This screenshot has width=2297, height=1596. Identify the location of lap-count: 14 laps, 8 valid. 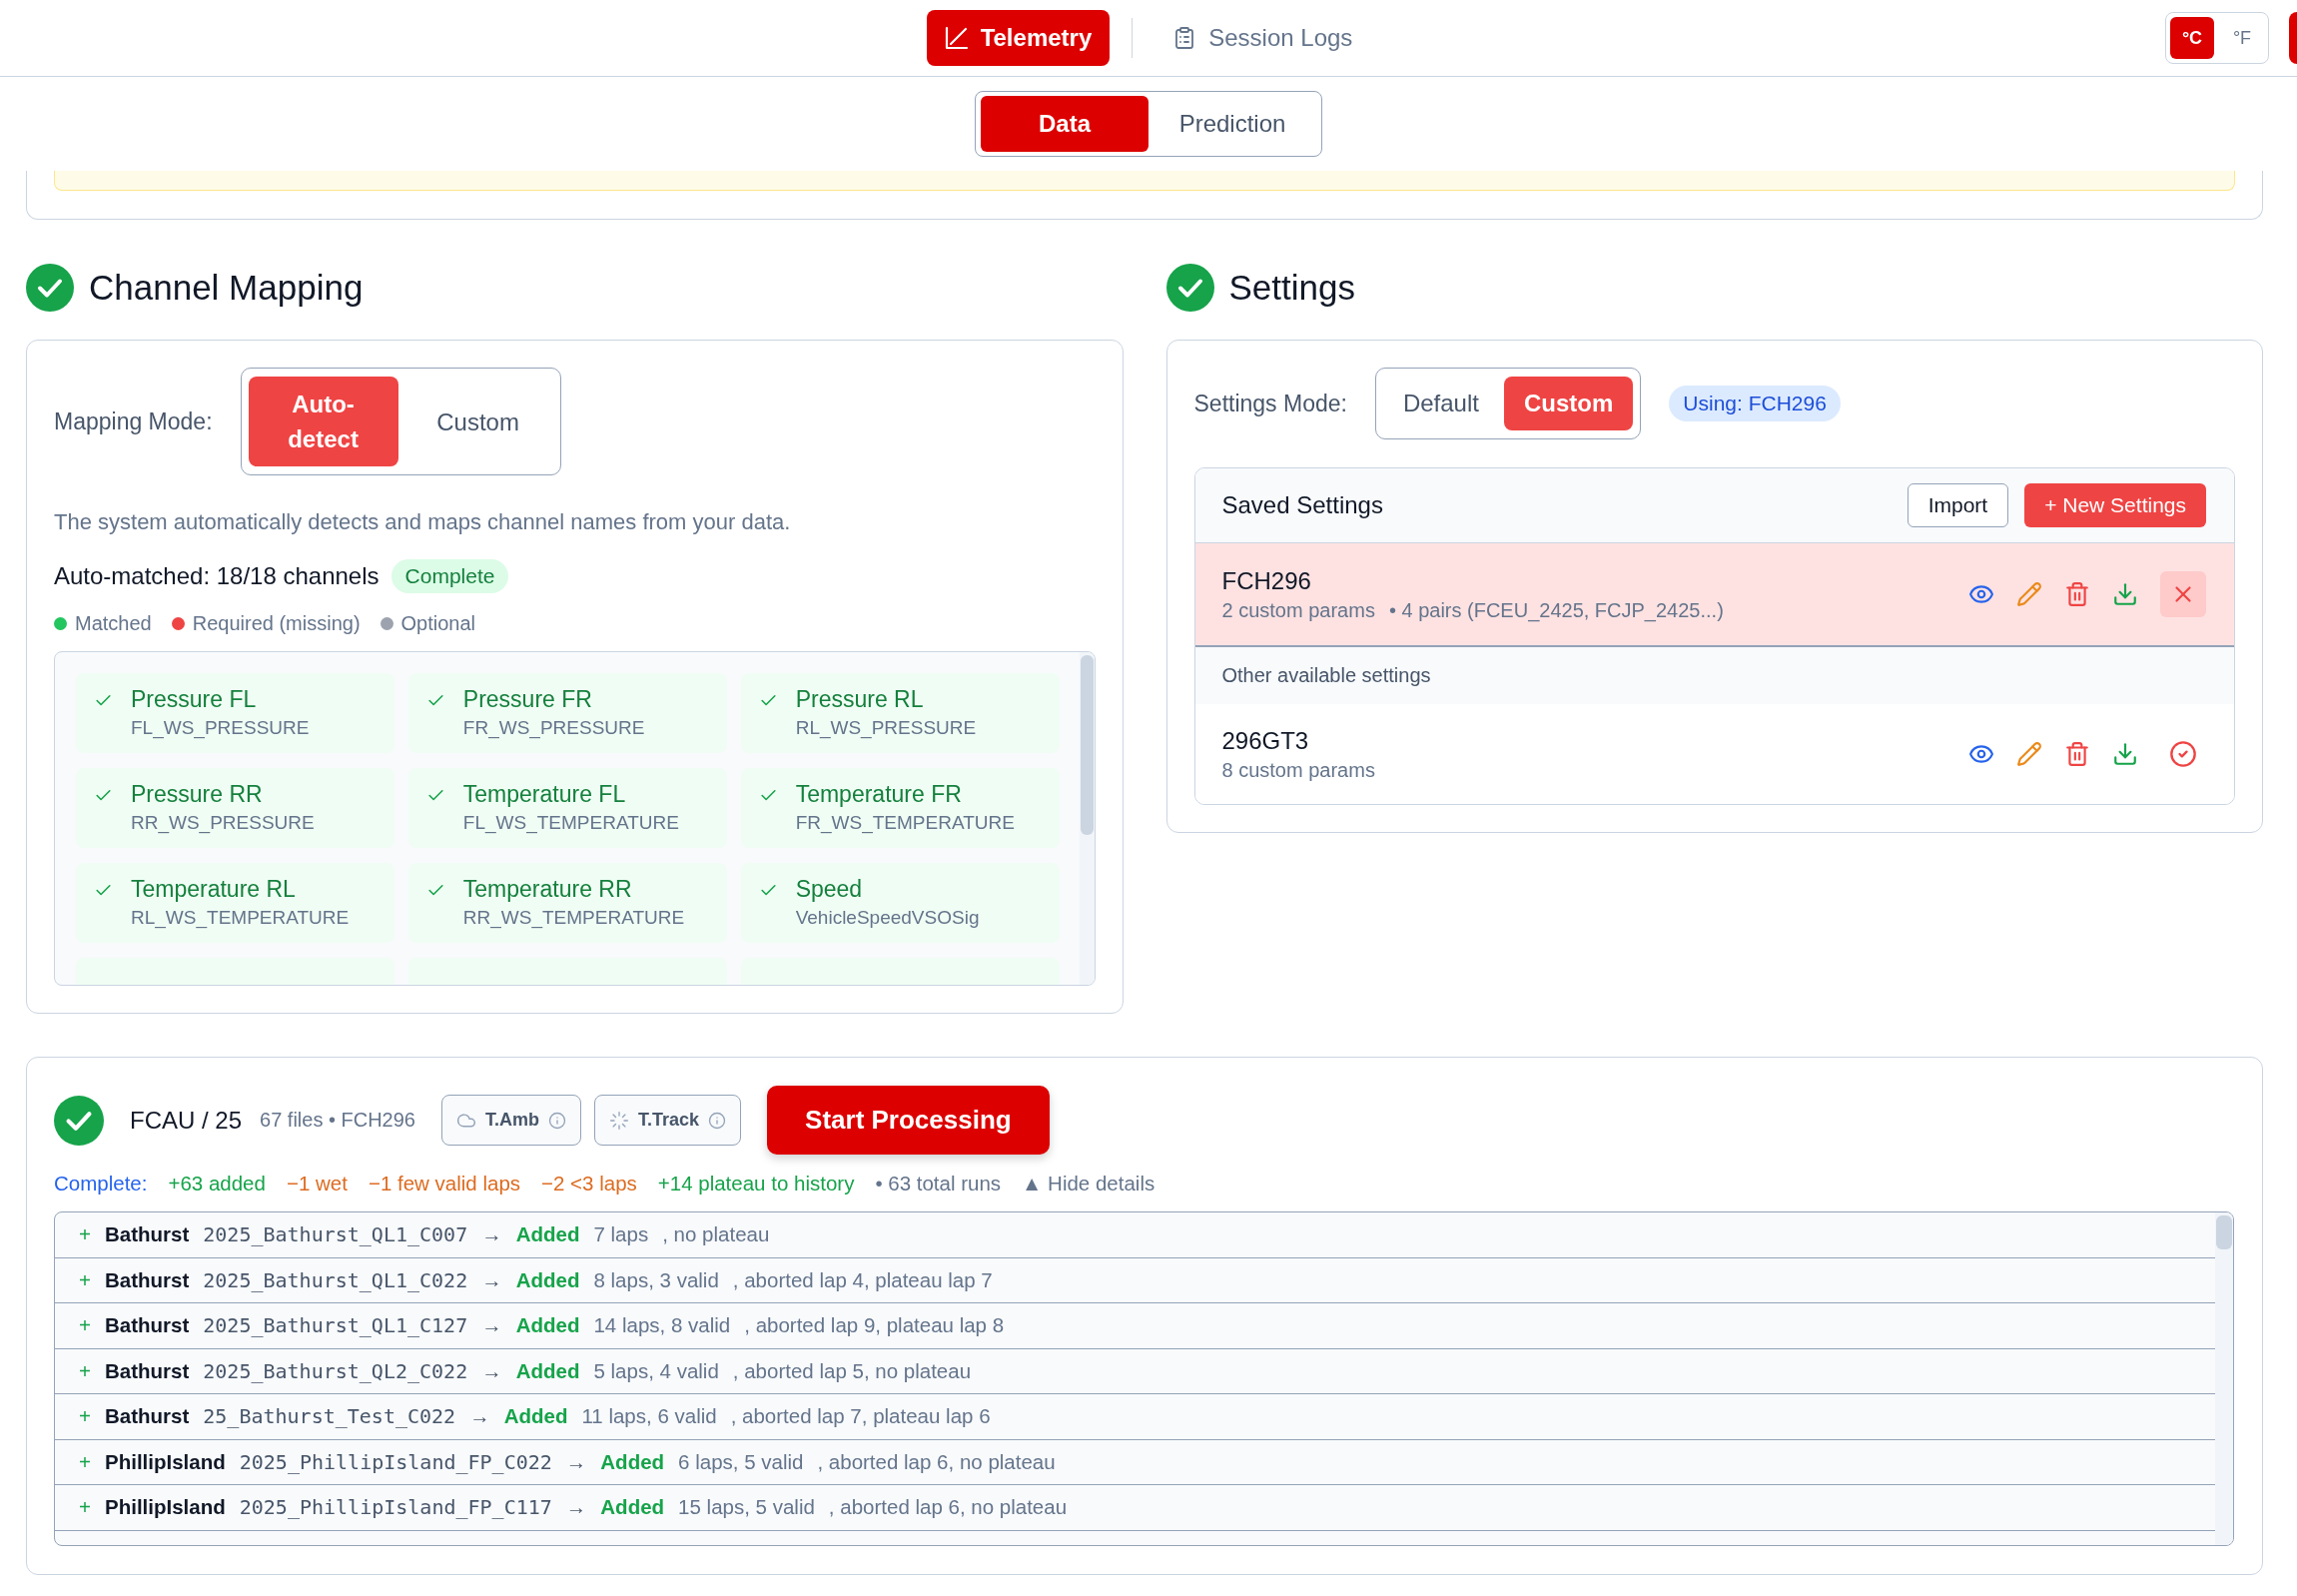
(662, 1325).